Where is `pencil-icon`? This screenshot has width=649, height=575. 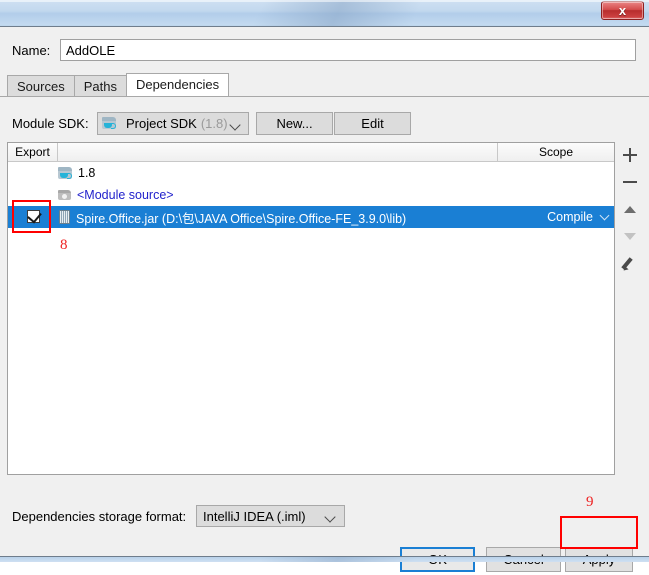 pencil-icon is located at coordinates (629, 264).